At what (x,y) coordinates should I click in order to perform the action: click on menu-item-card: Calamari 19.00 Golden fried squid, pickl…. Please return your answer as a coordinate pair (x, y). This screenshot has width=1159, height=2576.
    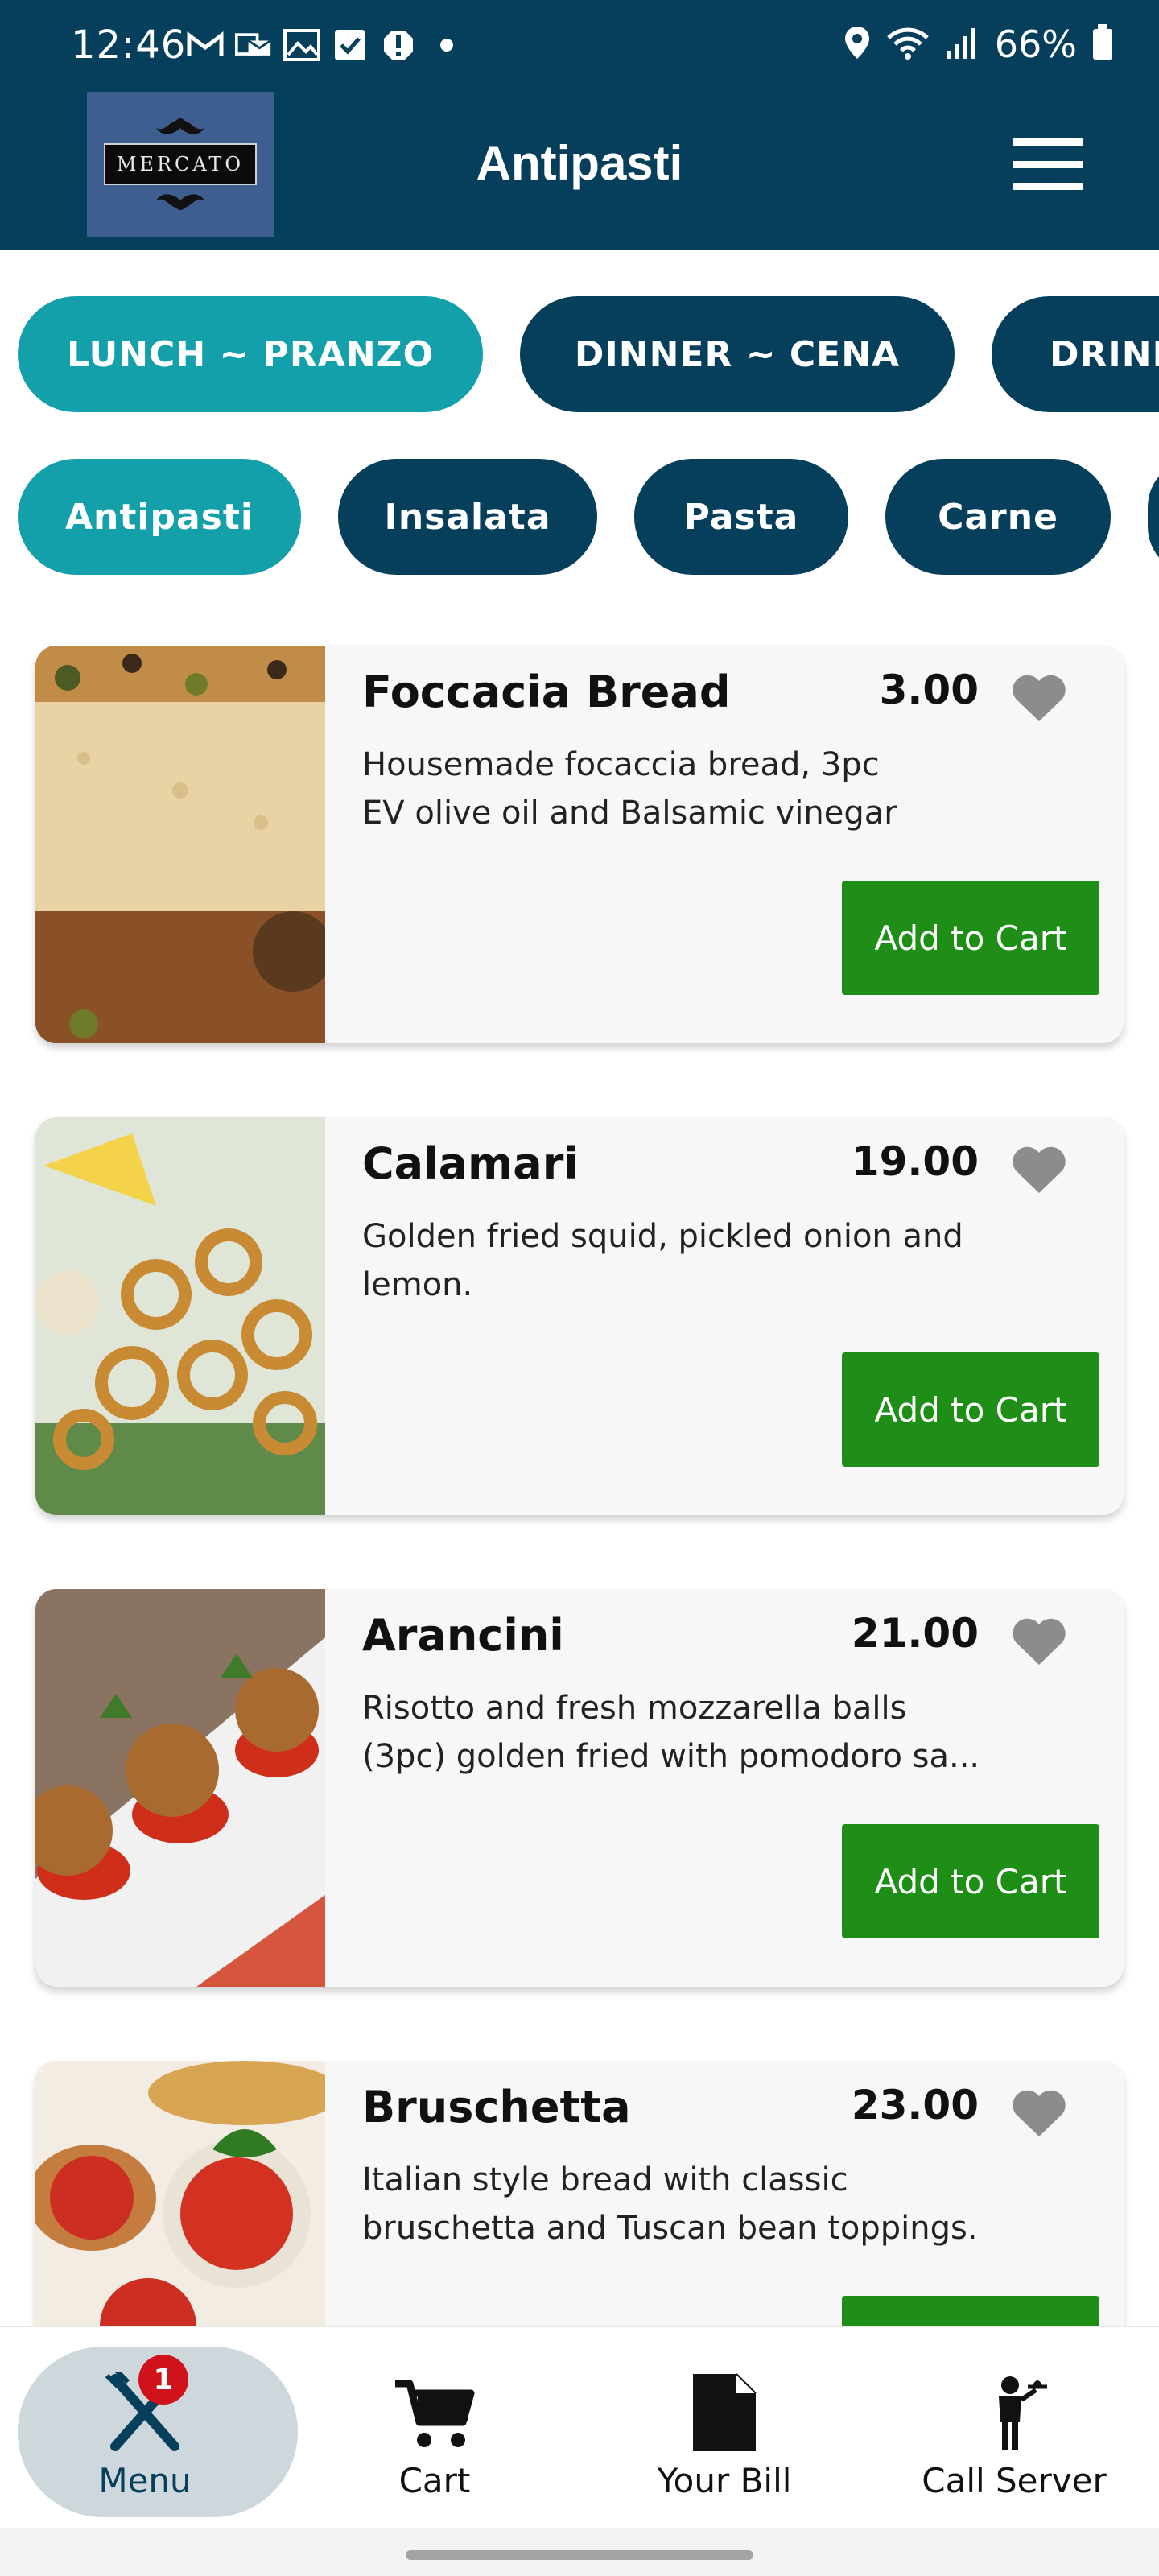
    Looking at the image, I should click on (579, 1316).